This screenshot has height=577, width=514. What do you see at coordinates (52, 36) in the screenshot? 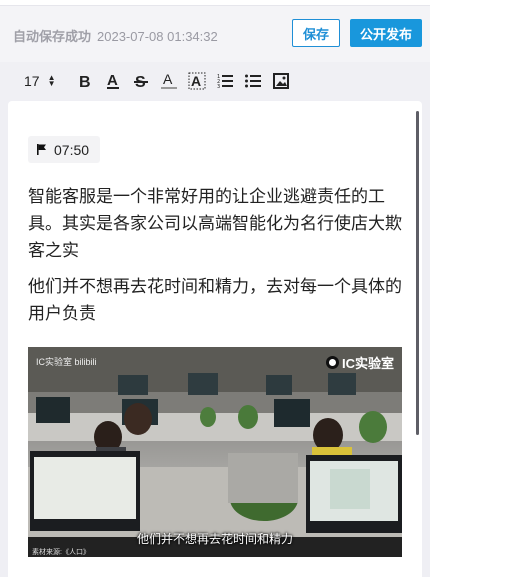
I see `autosave-label: 自动保存成功` at bounding box center [52, 36].